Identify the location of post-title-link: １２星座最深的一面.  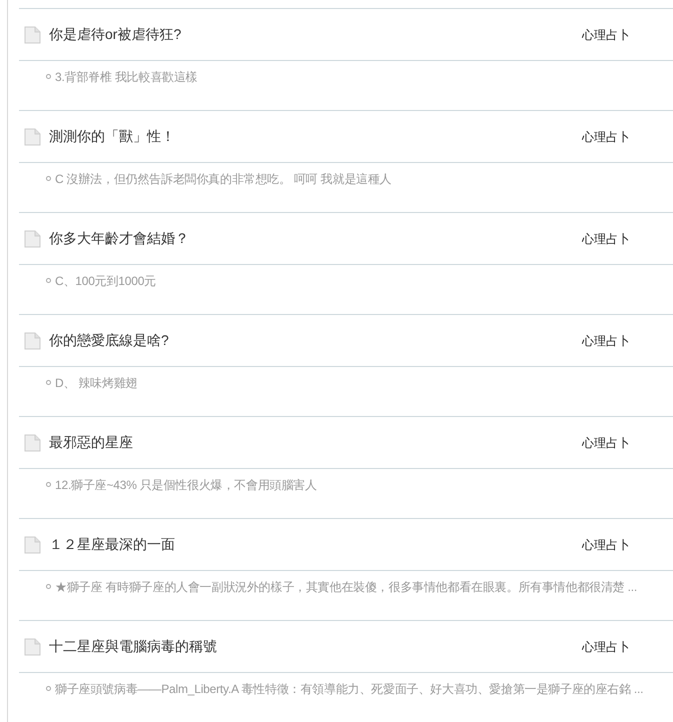
(112, 544).